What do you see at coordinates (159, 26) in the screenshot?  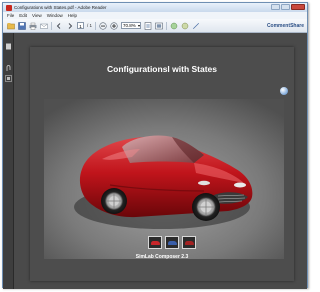 I see `full-screen-icon` at bounding box center [159, 26].